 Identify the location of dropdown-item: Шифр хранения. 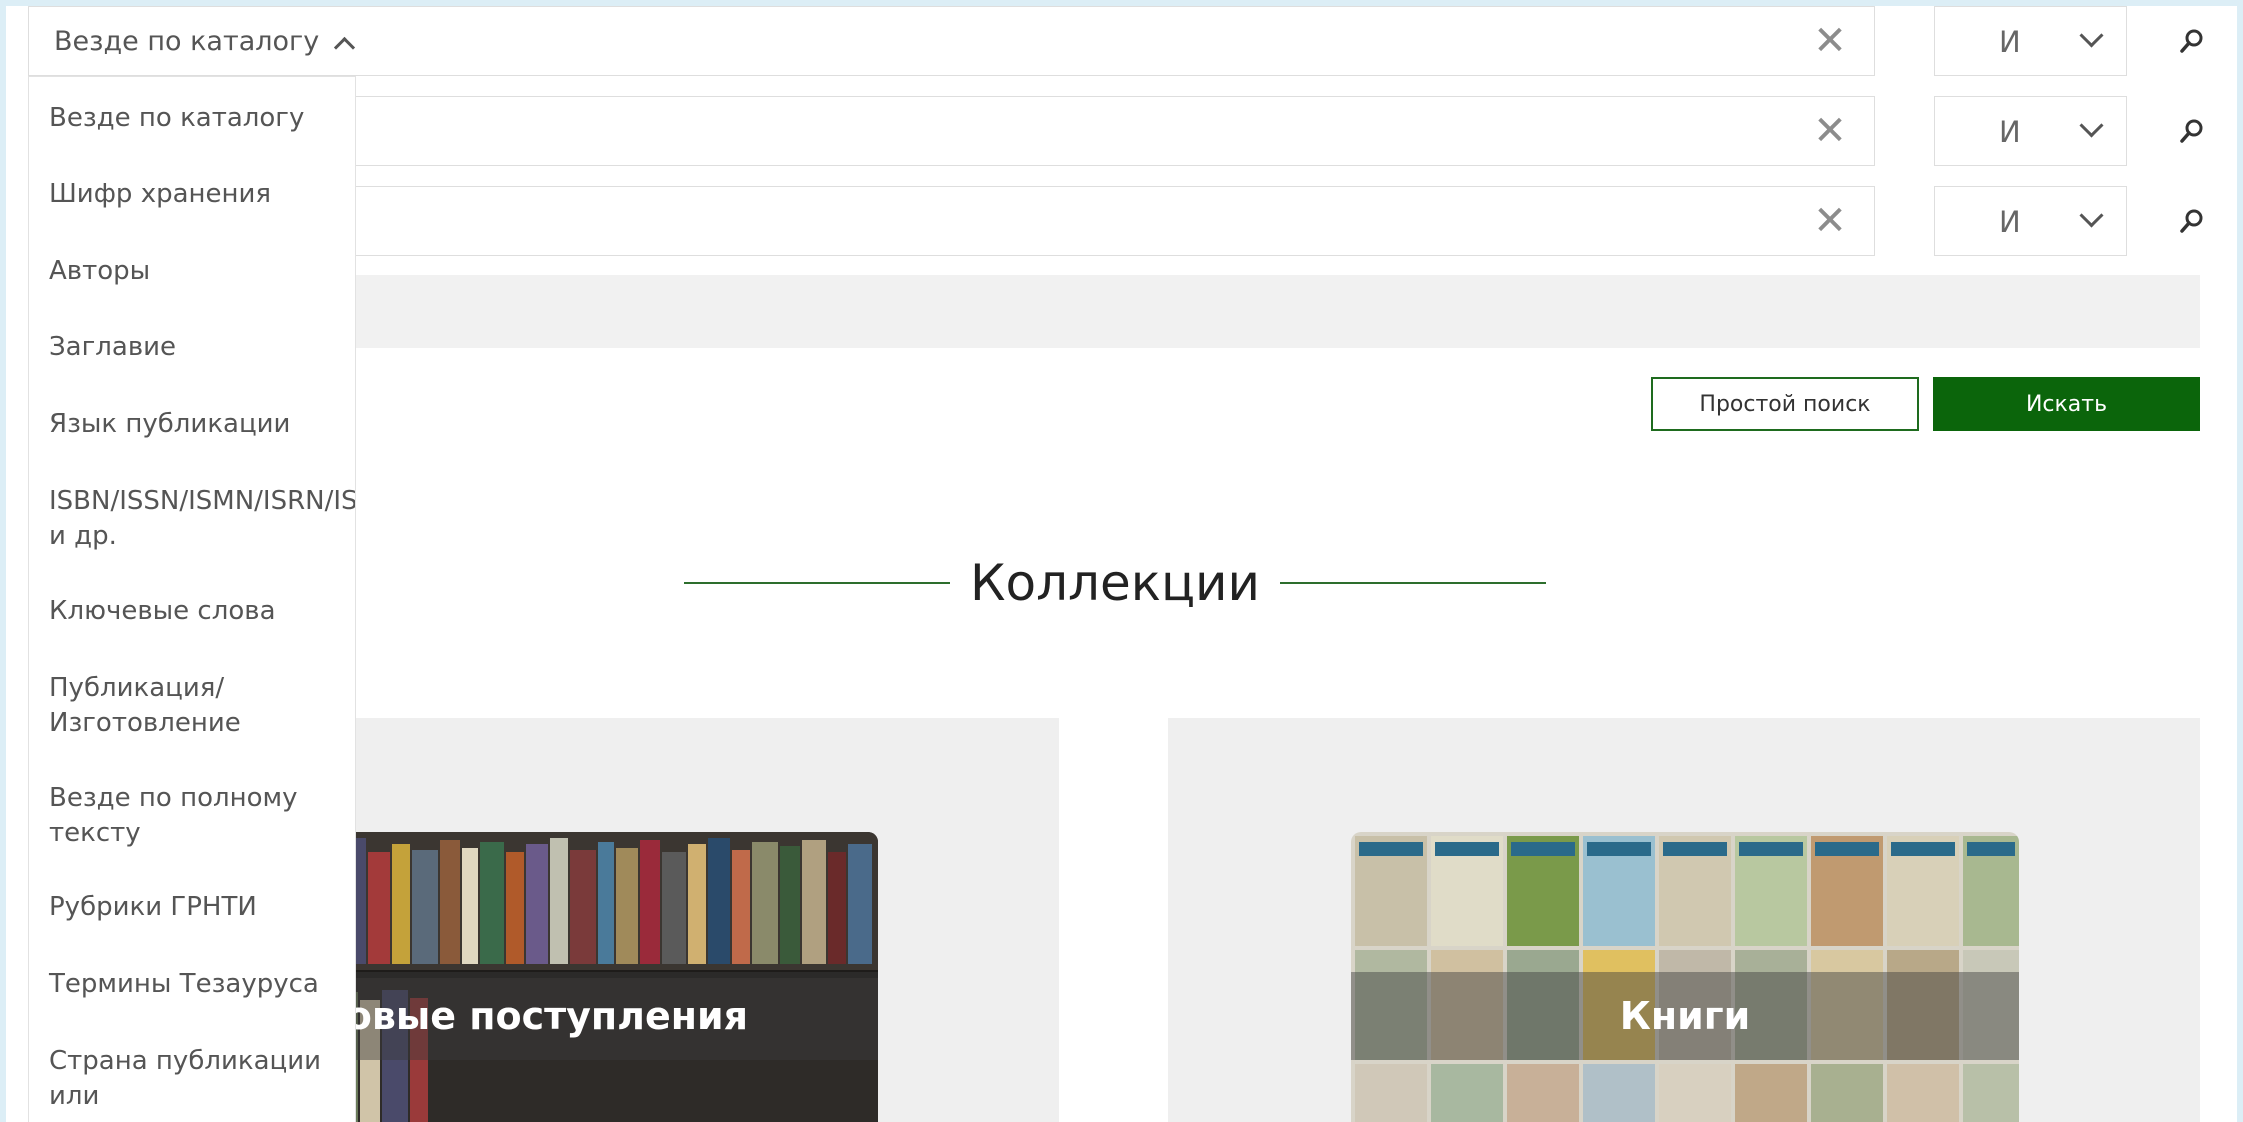
(202, 194).